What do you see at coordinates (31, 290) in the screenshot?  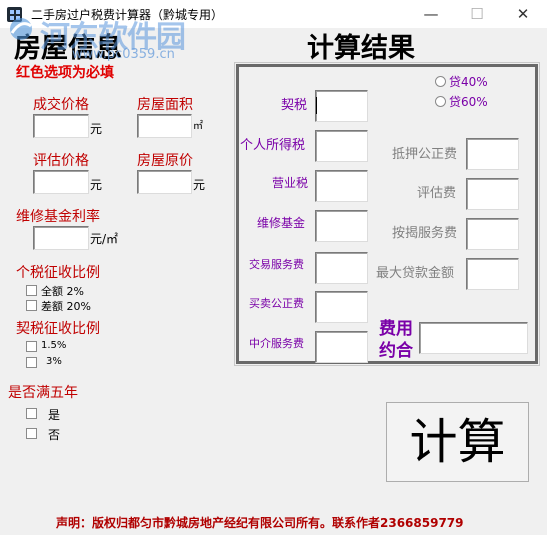 I see `income-tax-full-checkbox` at bounding box center [31, 290].